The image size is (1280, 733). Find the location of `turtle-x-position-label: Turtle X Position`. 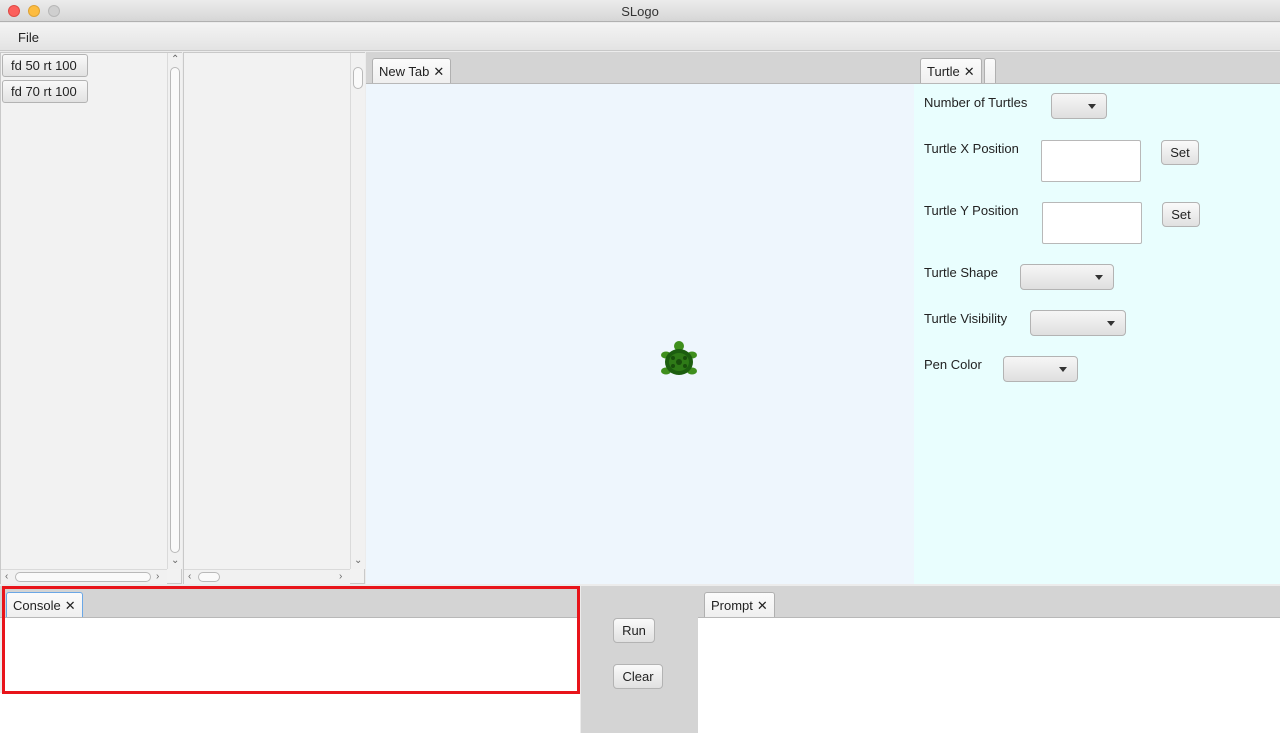

turtle-x-position-label: Turtle X Position is located at coordinates (971, 148).